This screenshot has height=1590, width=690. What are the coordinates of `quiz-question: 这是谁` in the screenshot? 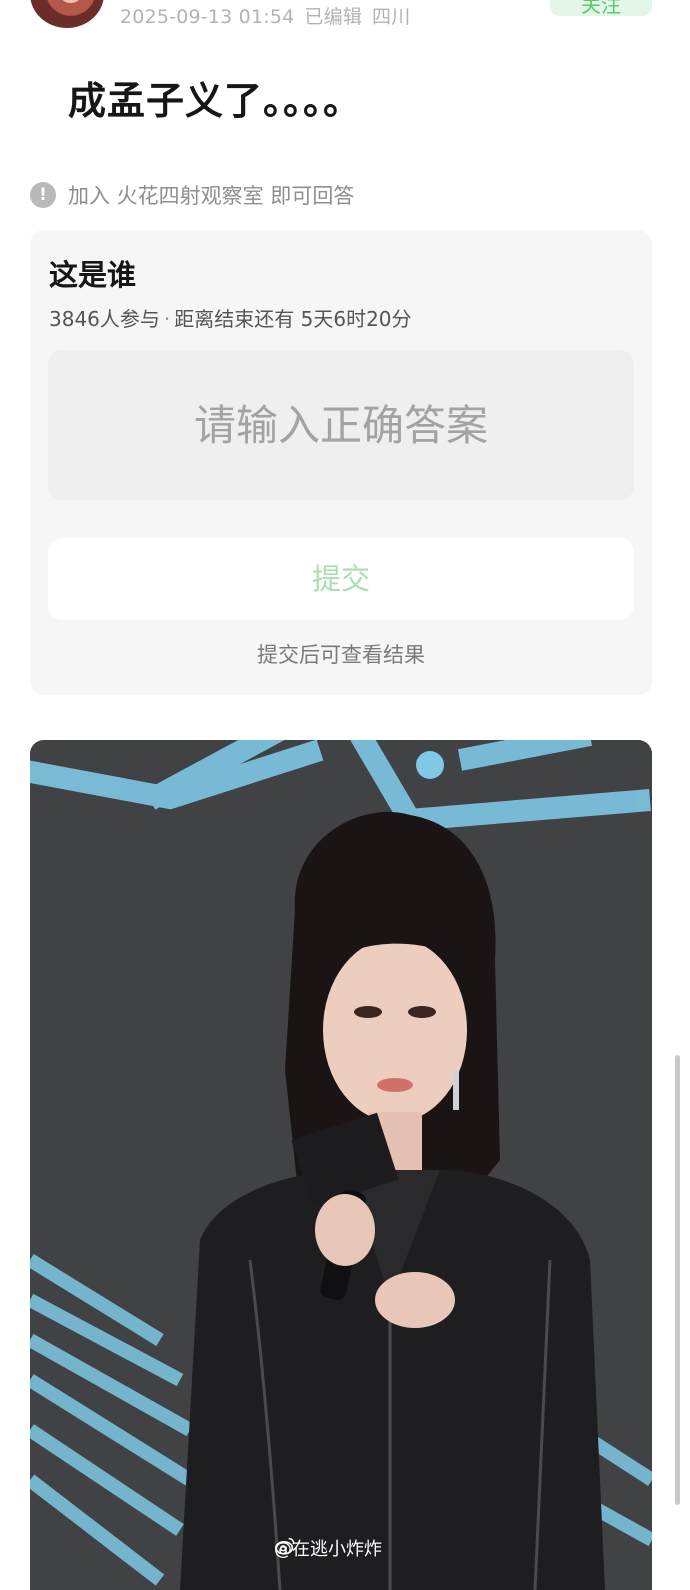 It's located at (93, 275).